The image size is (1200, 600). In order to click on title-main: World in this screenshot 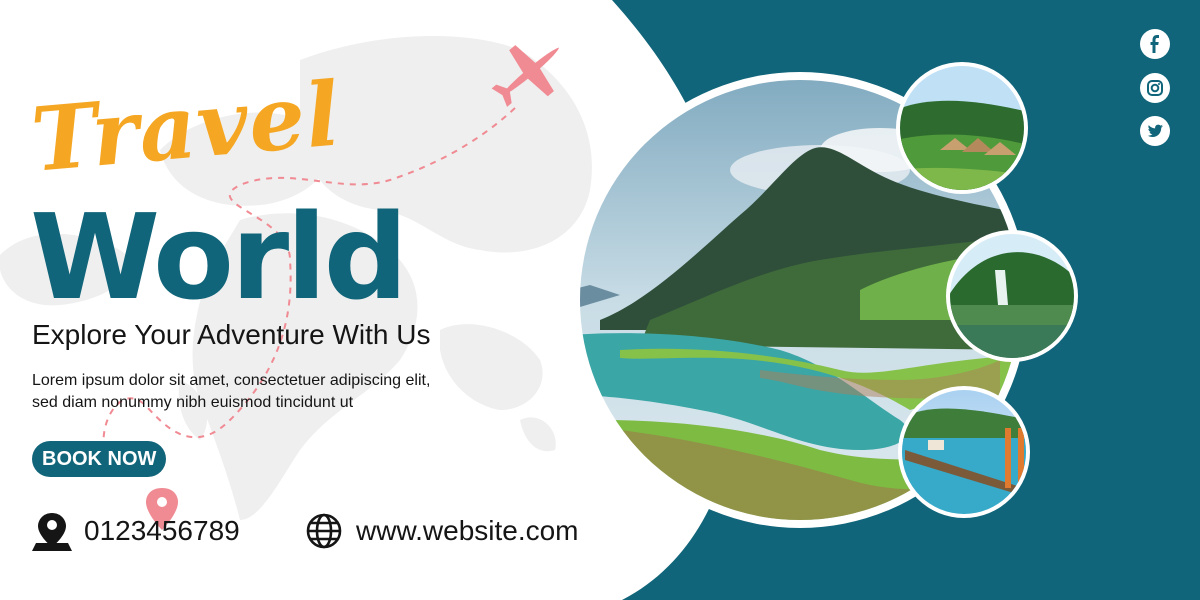, I will do `click(219, 257)`.